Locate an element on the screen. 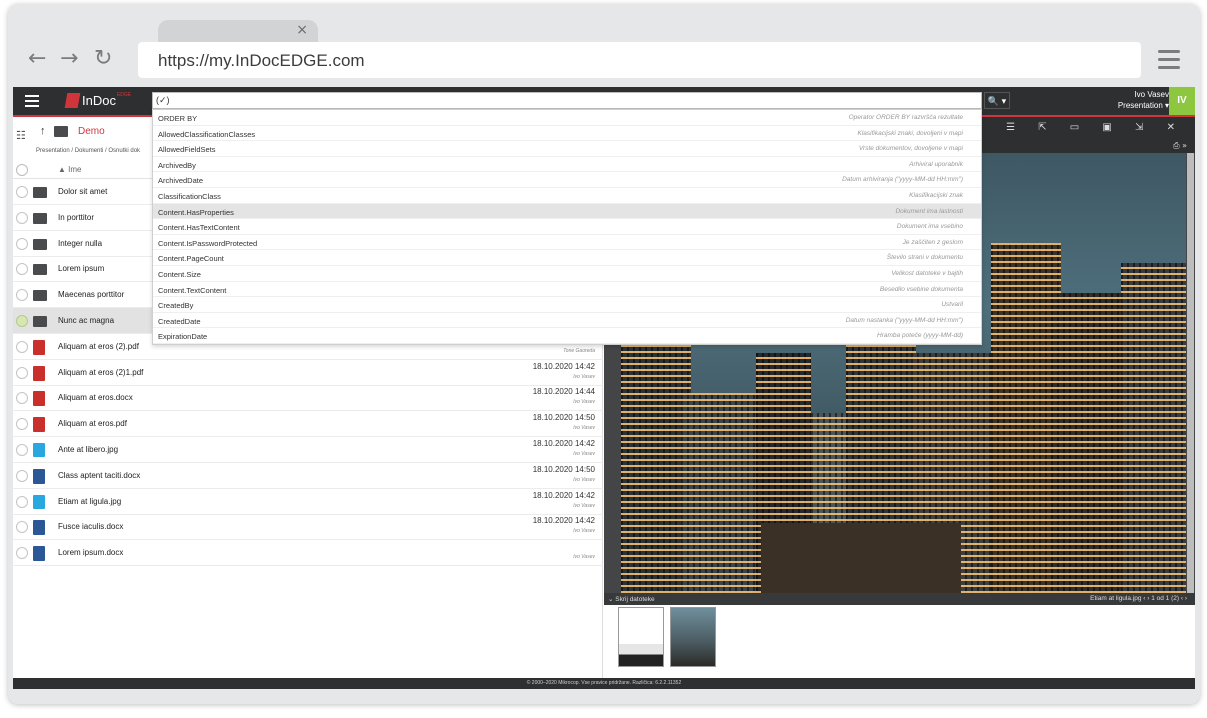  row-name: Lorem ipsum is located at coordinates (81, 268).